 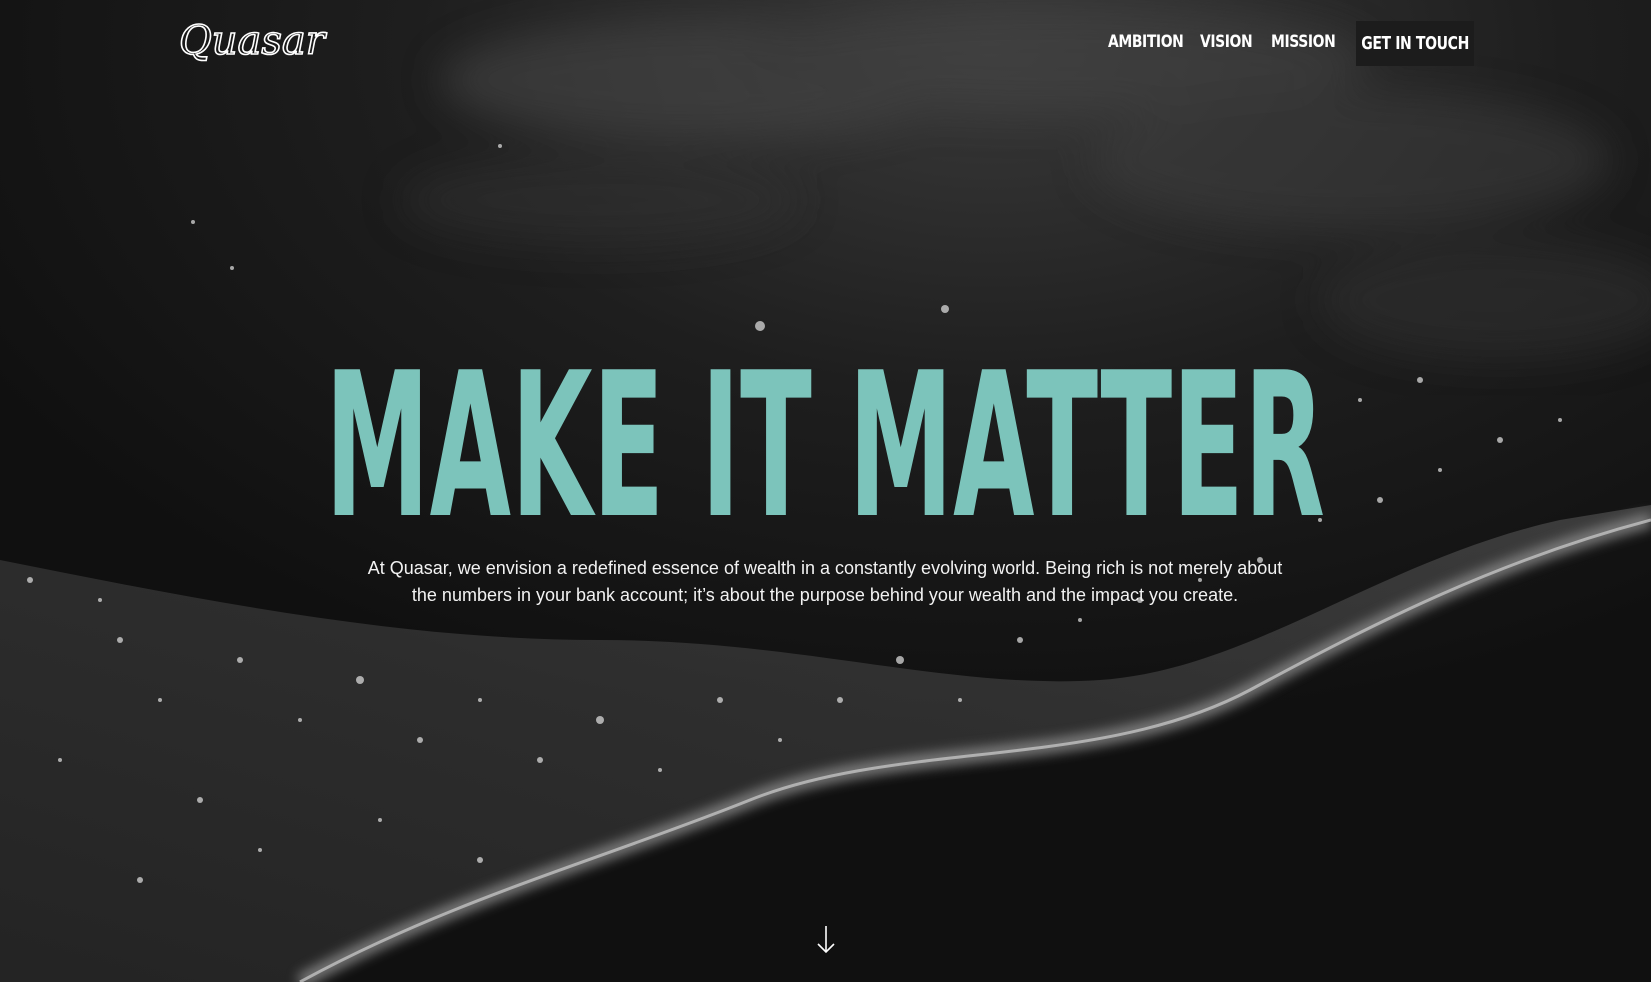 What do you see at coordinates (826, 940) in the screenshot?
I see `arrow-down-icon` at bounding box center [826, 940].